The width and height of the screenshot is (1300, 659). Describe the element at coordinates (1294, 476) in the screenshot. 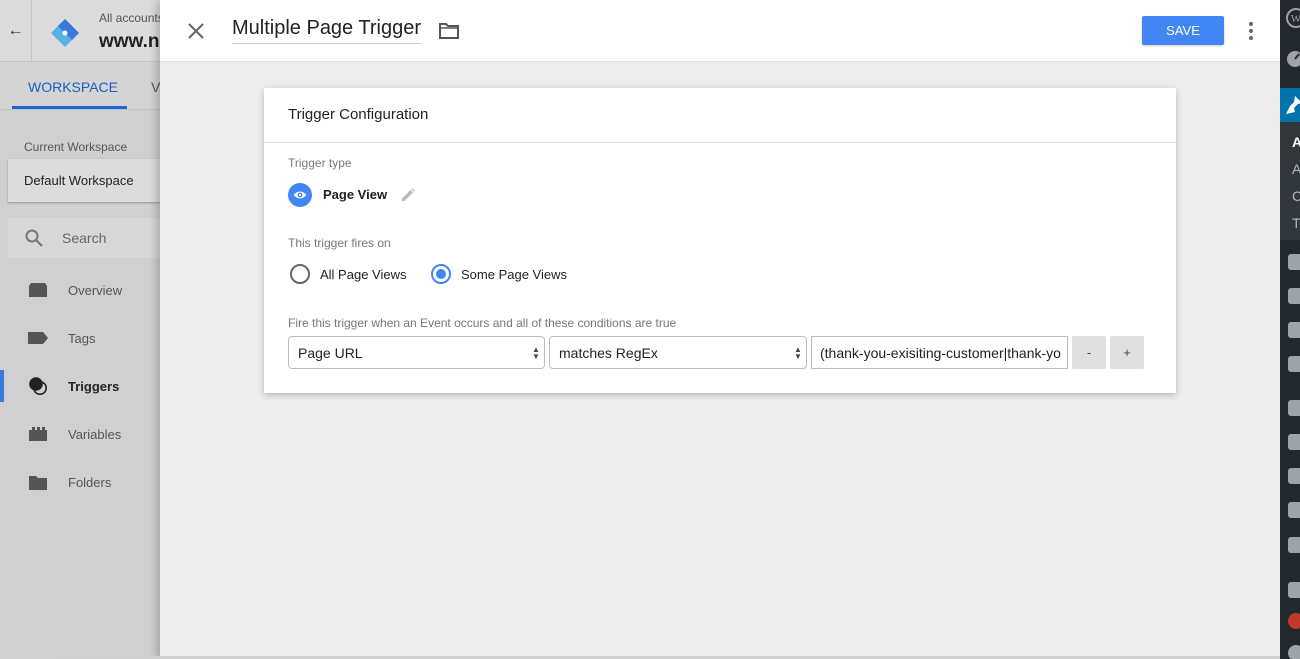

I see `users-icon` at that location.